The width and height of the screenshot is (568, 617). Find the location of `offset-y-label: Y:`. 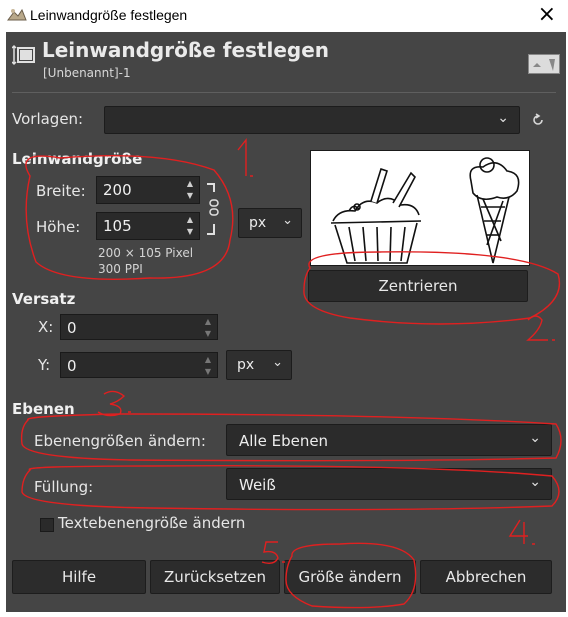

offset-y-label: Y: is located at coordinates (44, 365).